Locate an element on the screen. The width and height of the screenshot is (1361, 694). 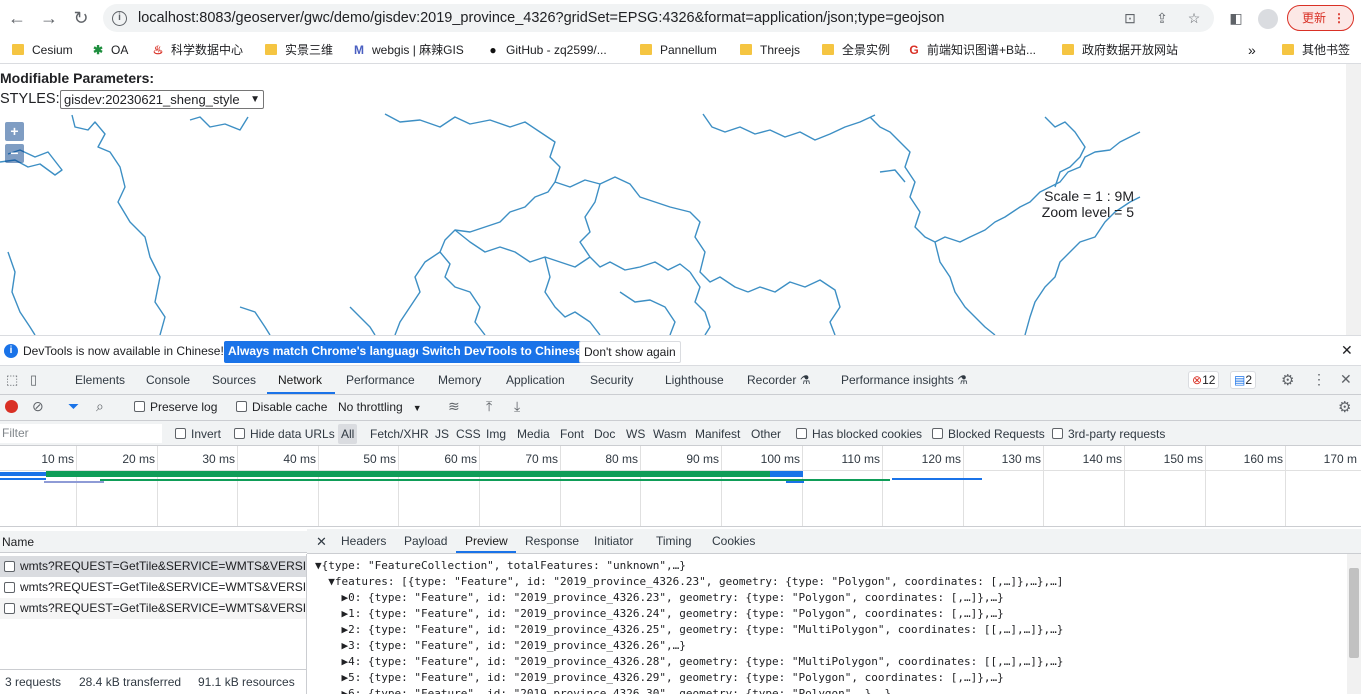
profile-icon is located at coordinates (1268, 18).